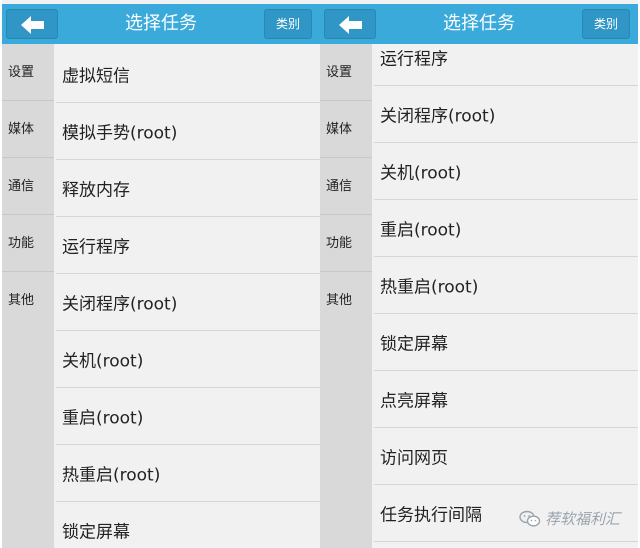 Image resolution: width=640 pixels, height=548 pixels. Describe the element at coordinates (414, 458) in the screenshot. I see `list-item-label: 访问网页` at that location.